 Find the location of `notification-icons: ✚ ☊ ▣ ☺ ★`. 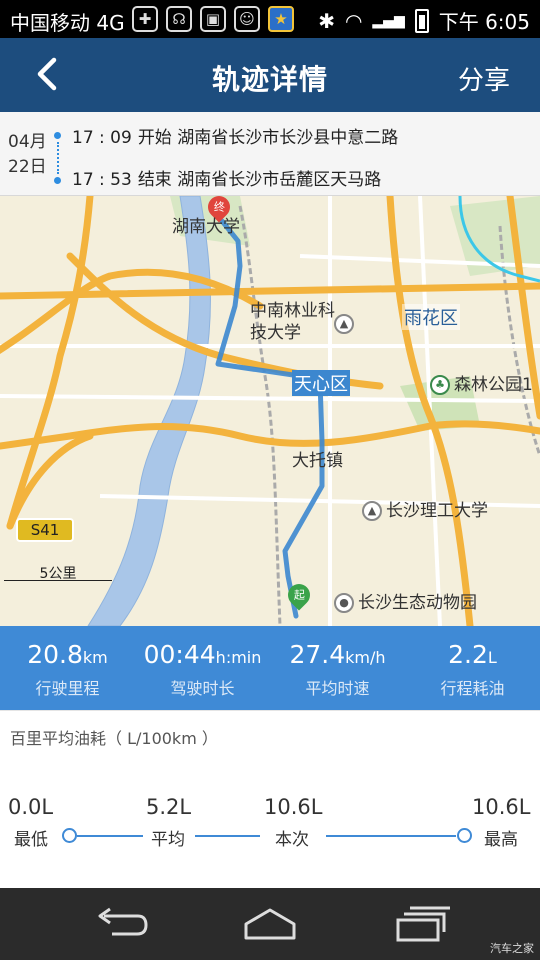

notification-icons: ✚ ☊ ▣ ☺ ★ is located at coordinates (213, 19).